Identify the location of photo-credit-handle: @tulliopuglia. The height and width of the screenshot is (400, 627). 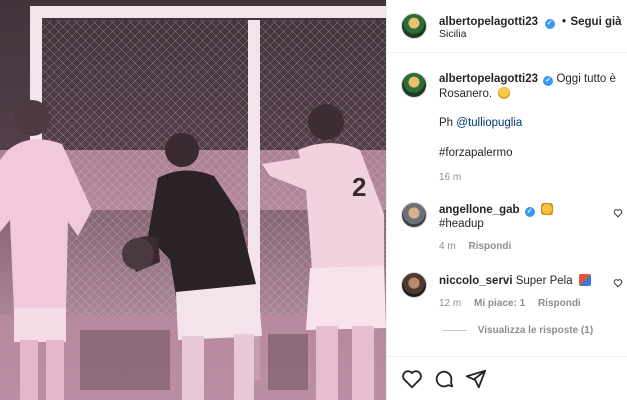
(489, 123).